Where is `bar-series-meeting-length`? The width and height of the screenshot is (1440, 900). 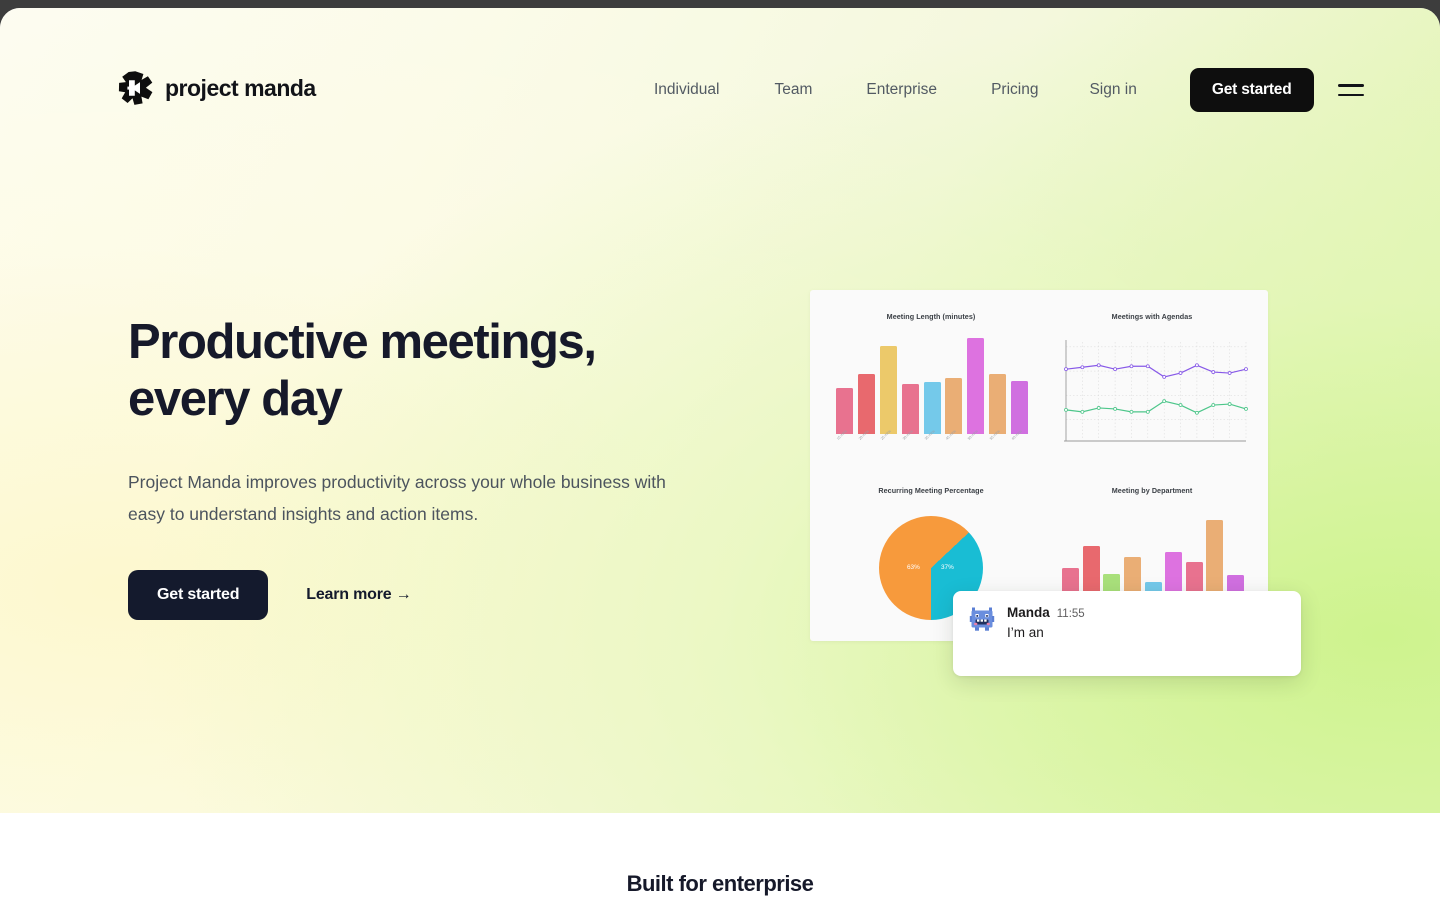
bar-series-meeting-length is located at coordinates (932, 386).